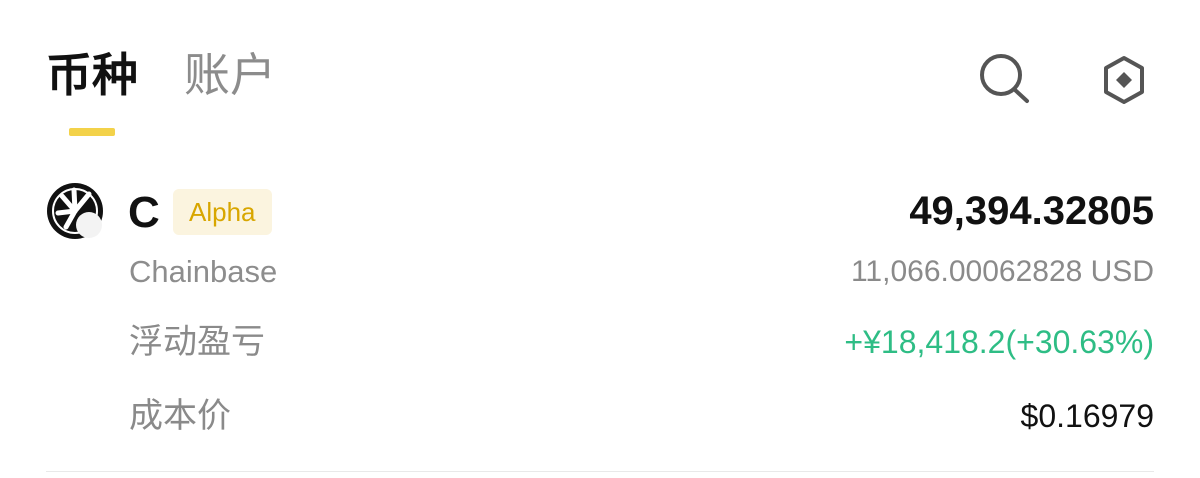 This screenshot has height=478, width=1200. I want to click on coin-name: Chainbase, so click(203, 271).